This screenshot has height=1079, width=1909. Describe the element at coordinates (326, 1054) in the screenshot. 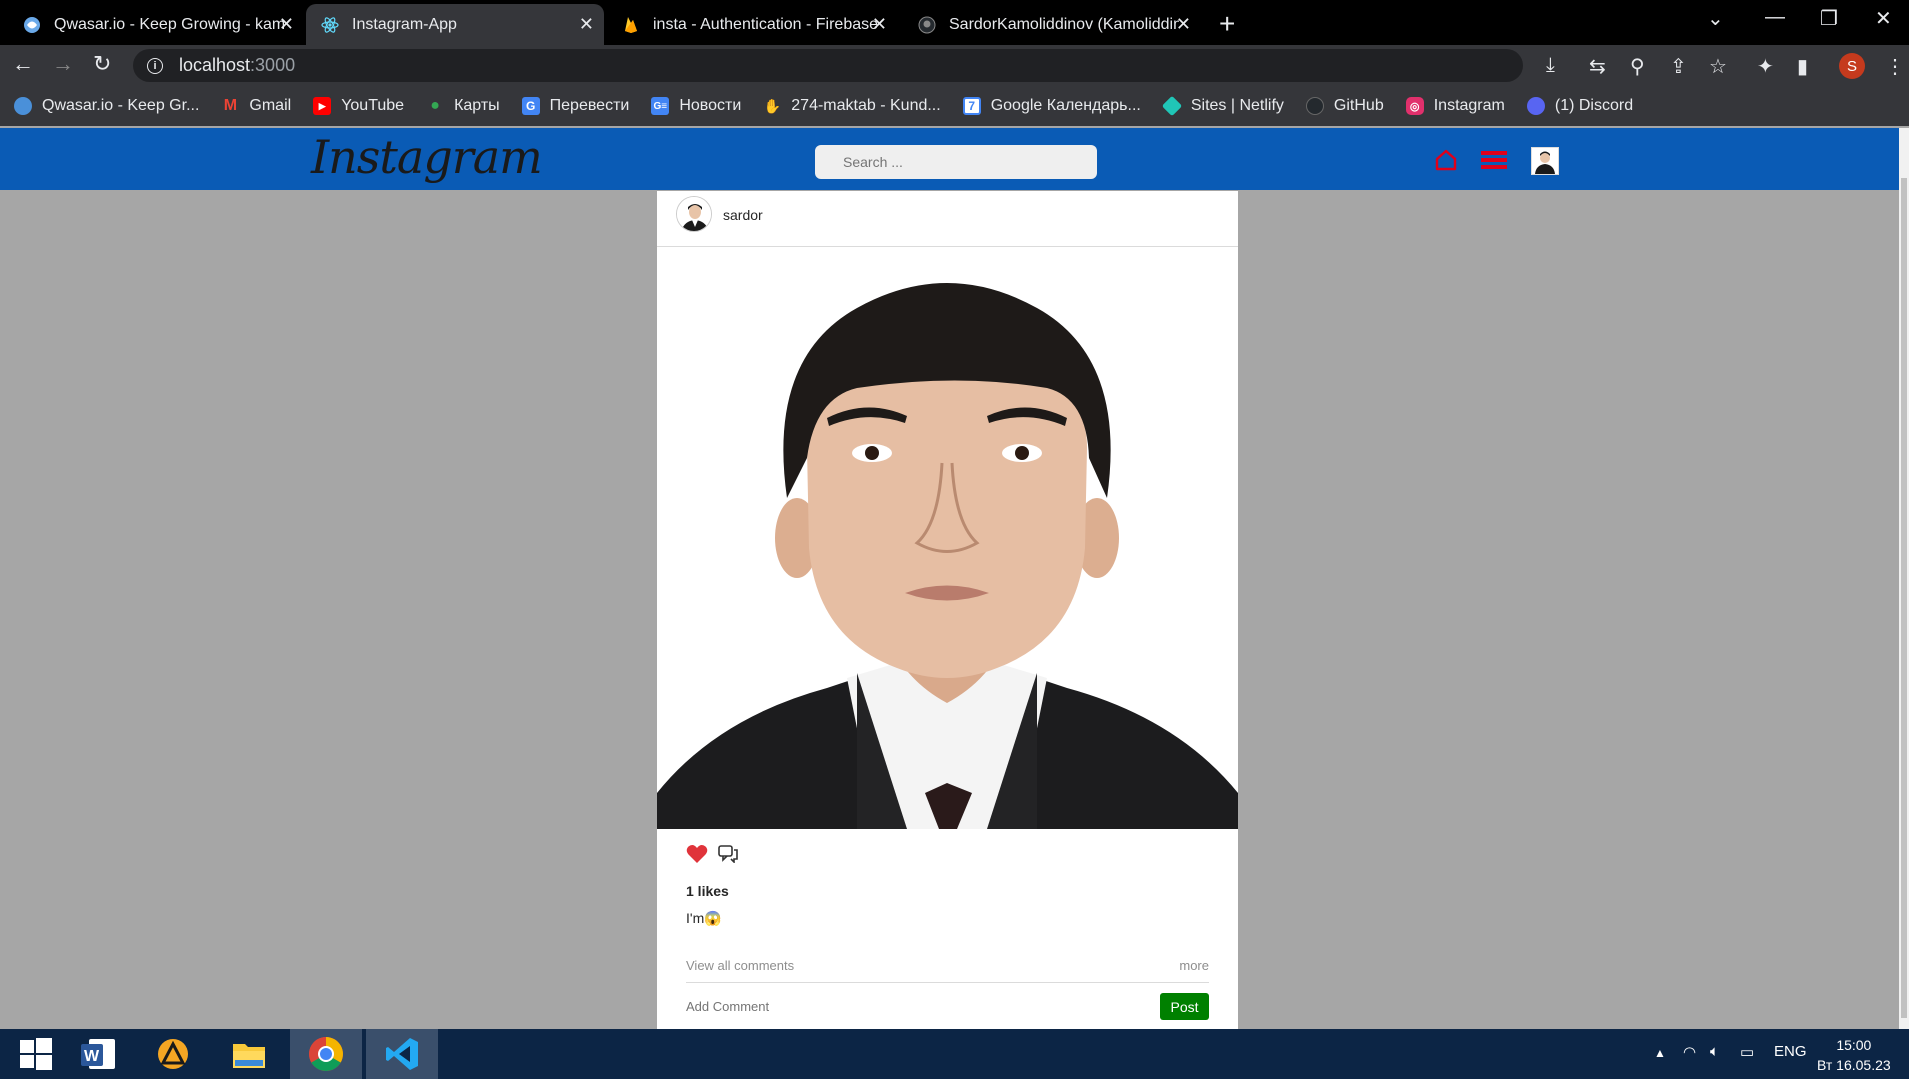

I see `chrome-icon` at that location.